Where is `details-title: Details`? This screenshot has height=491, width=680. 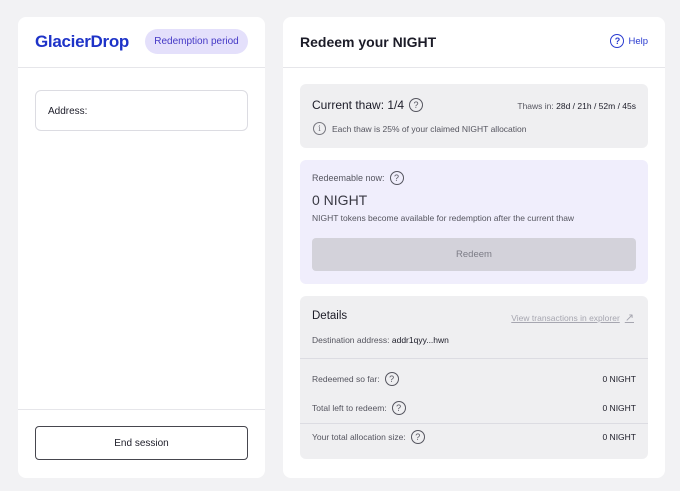 details-title: Details is located at coordinates (330, 316).